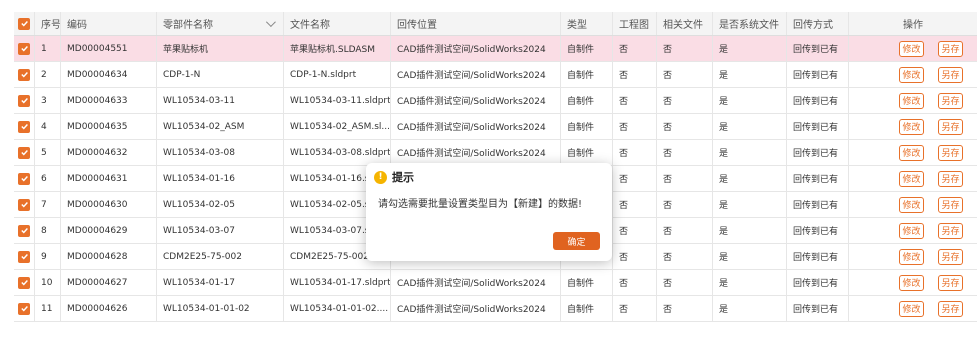  Describe the element at coordinates (380, 177) in the screenshot. I see `warning-icon: !` at that location.